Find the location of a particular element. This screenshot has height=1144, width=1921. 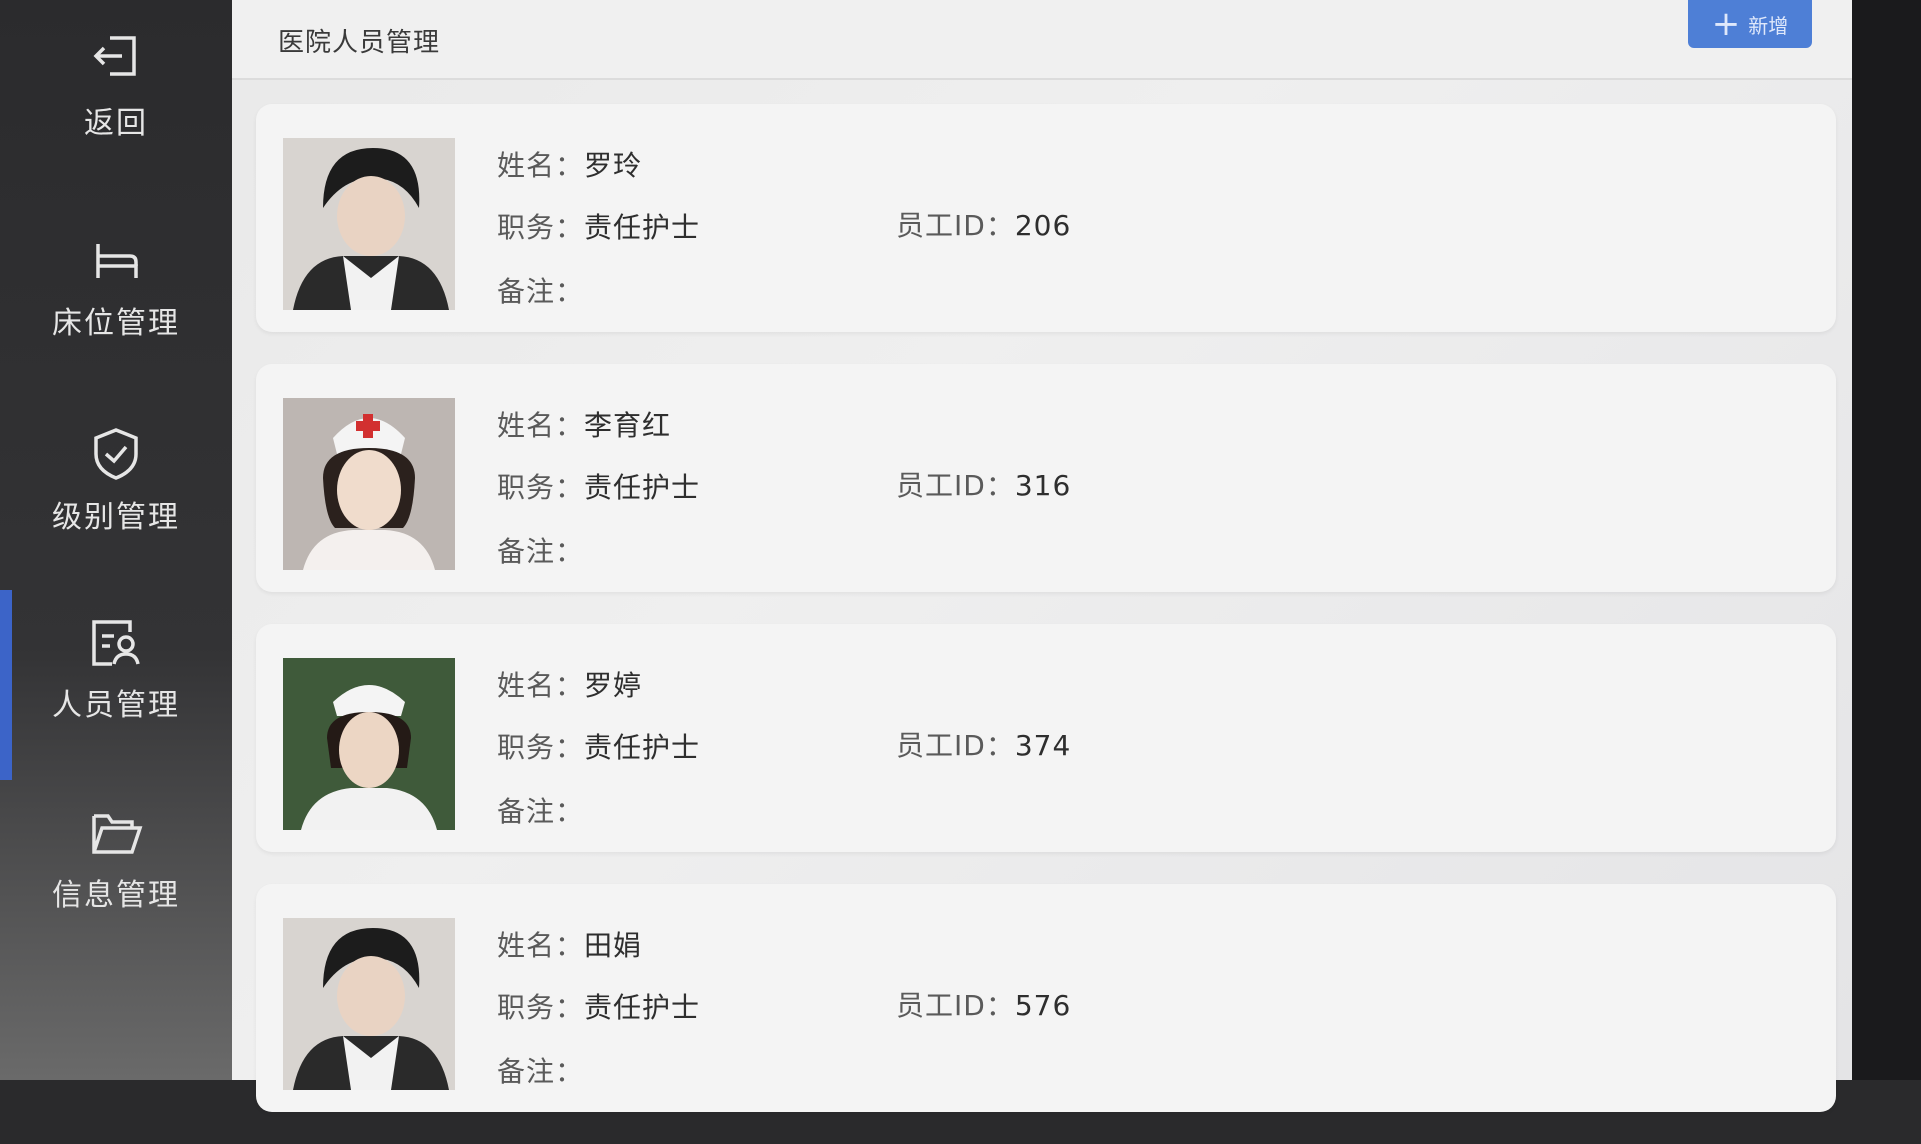

staff-name: 姓名：罗玲 is located at coordinates (569, 164).